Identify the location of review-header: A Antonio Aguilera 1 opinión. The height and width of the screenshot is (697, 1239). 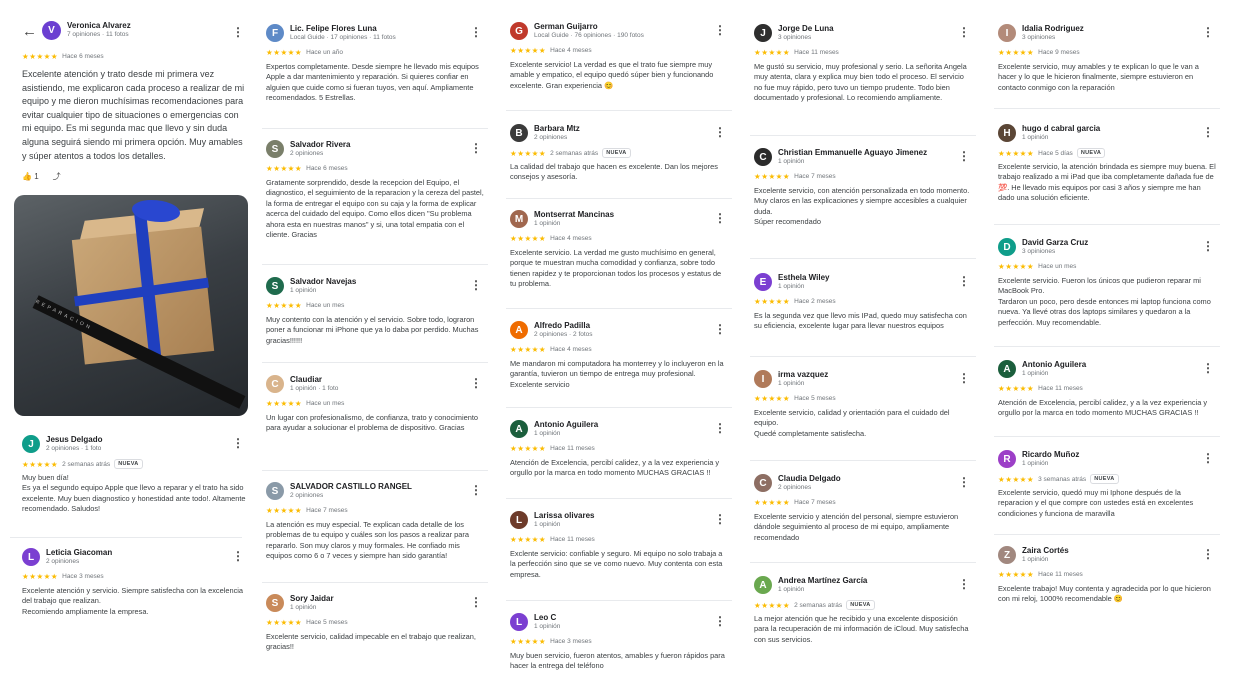
(1042, 369).